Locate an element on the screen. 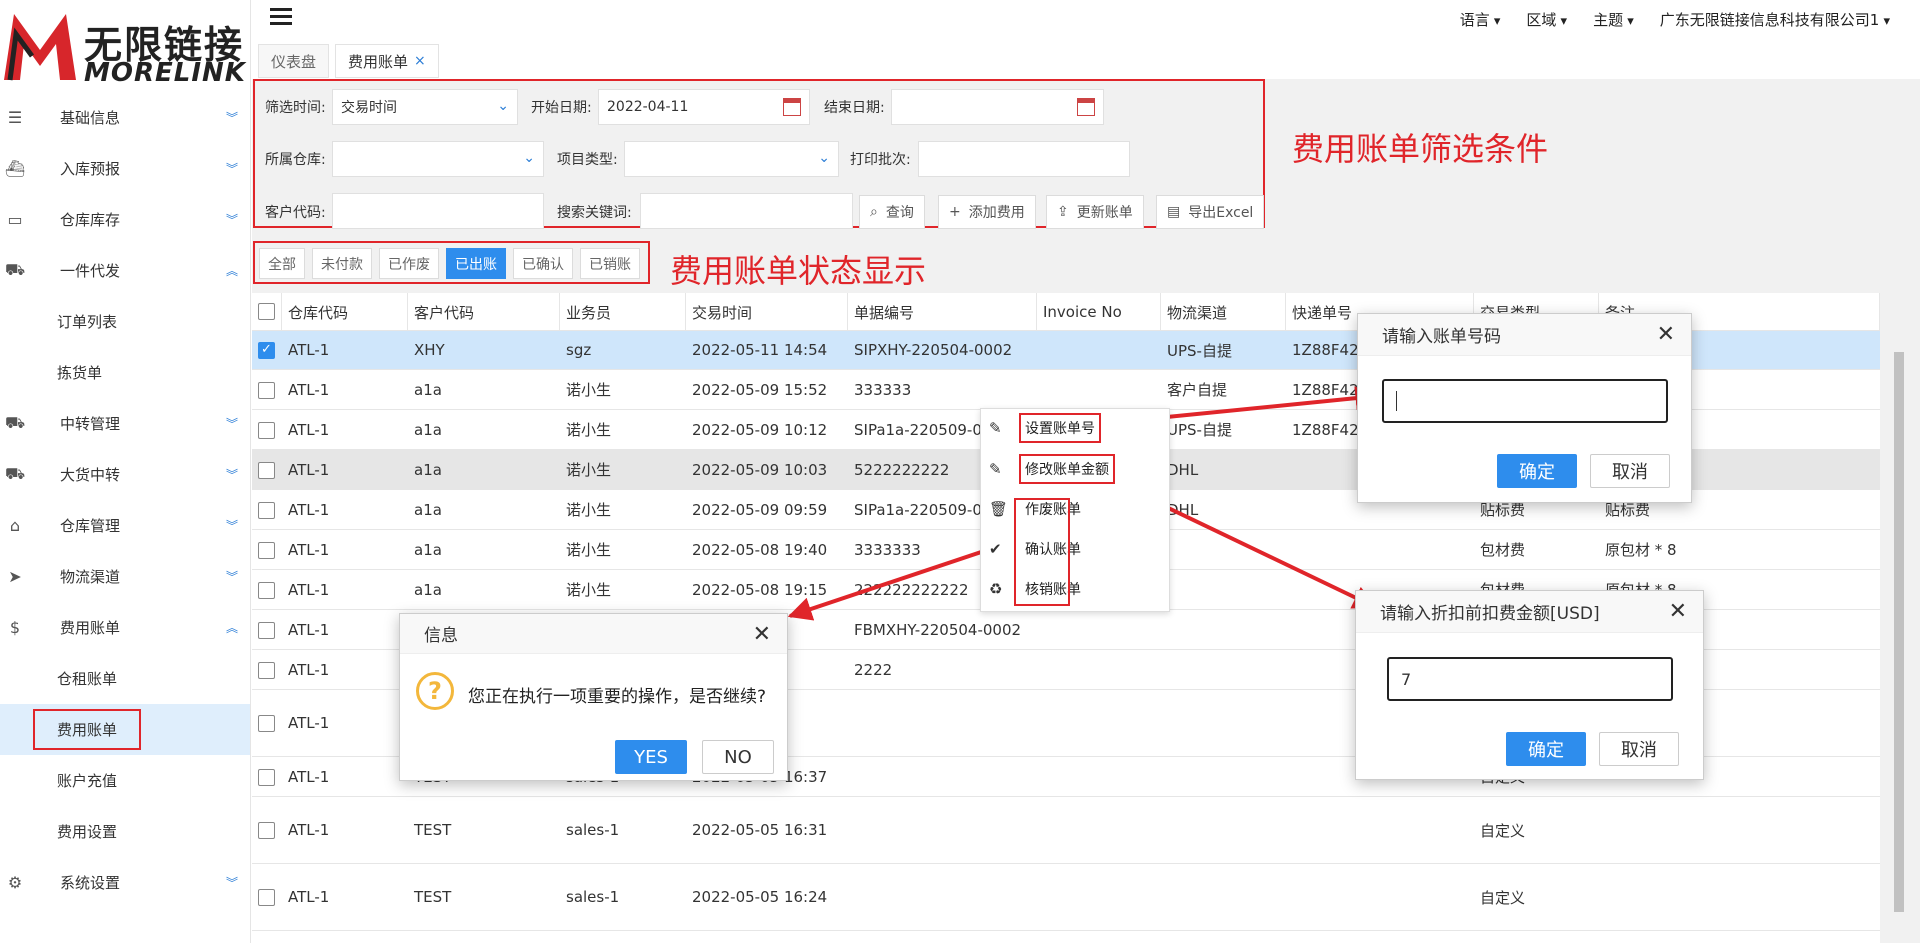  sidebar-item-inventory: ▭ 仓库库存 ︾ is located at coordinates (125, 219).